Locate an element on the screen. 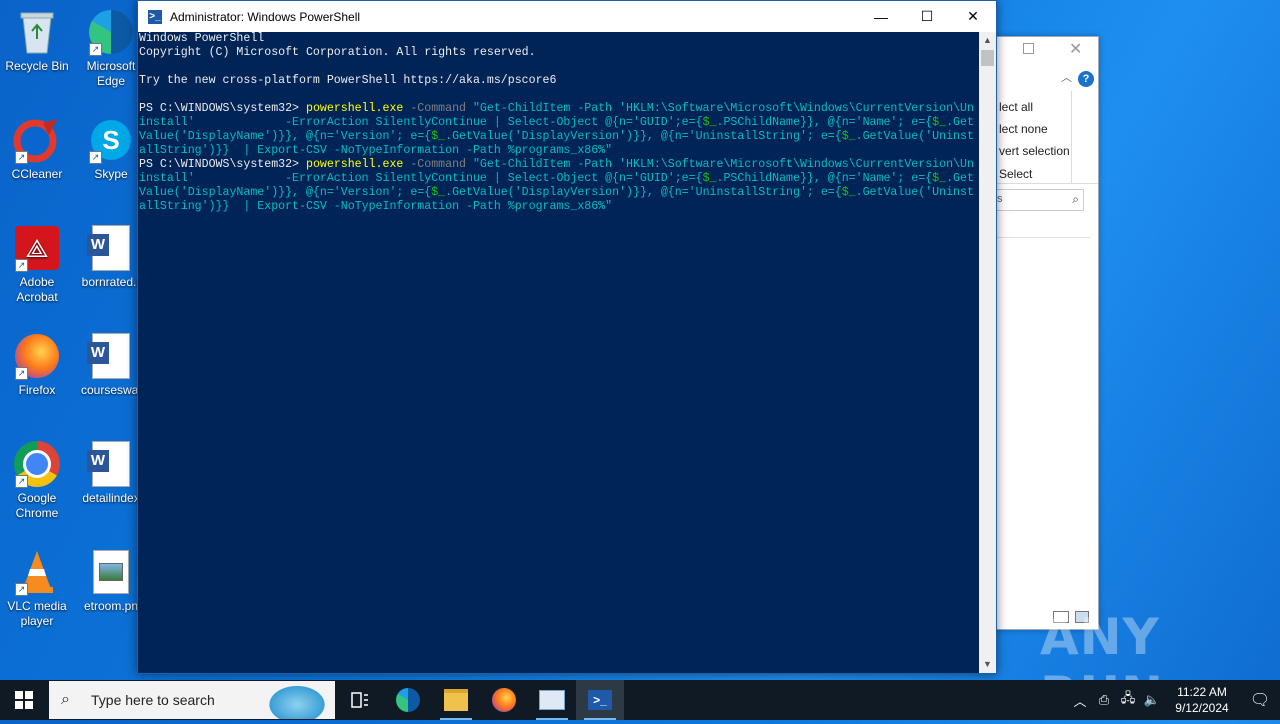 The image size is (1280, 724). help-icon: ? is located at coordinates (1086, 79).